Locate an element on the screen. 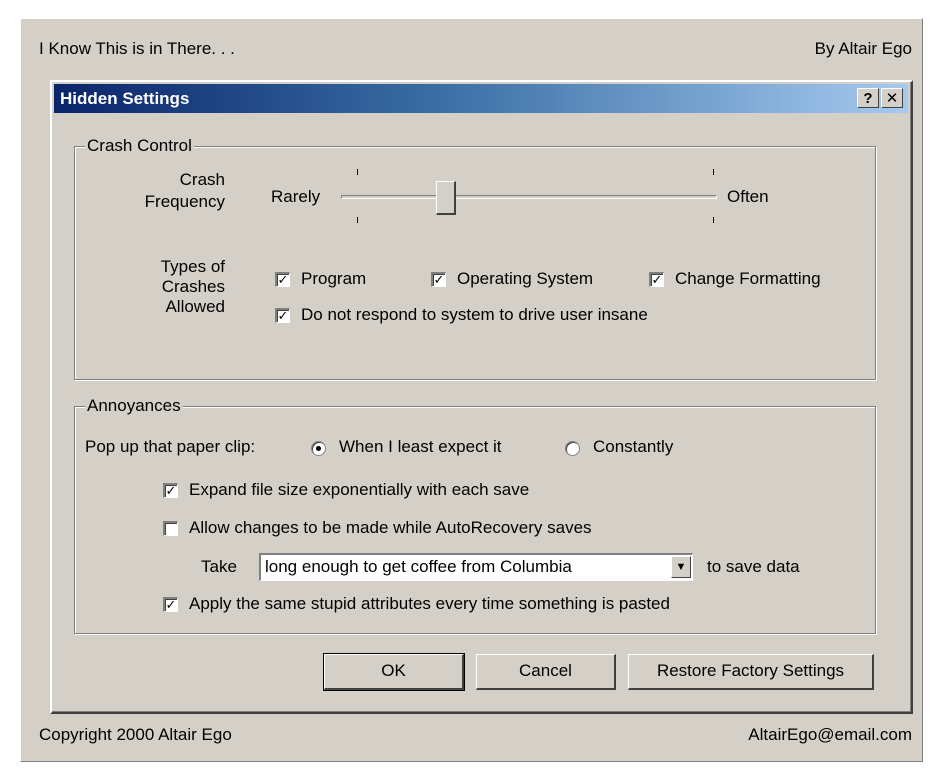 The height and width of the screenshot is (772, 943). outer-title: I Know This is in There. . . is located at coordinates (137, 48).